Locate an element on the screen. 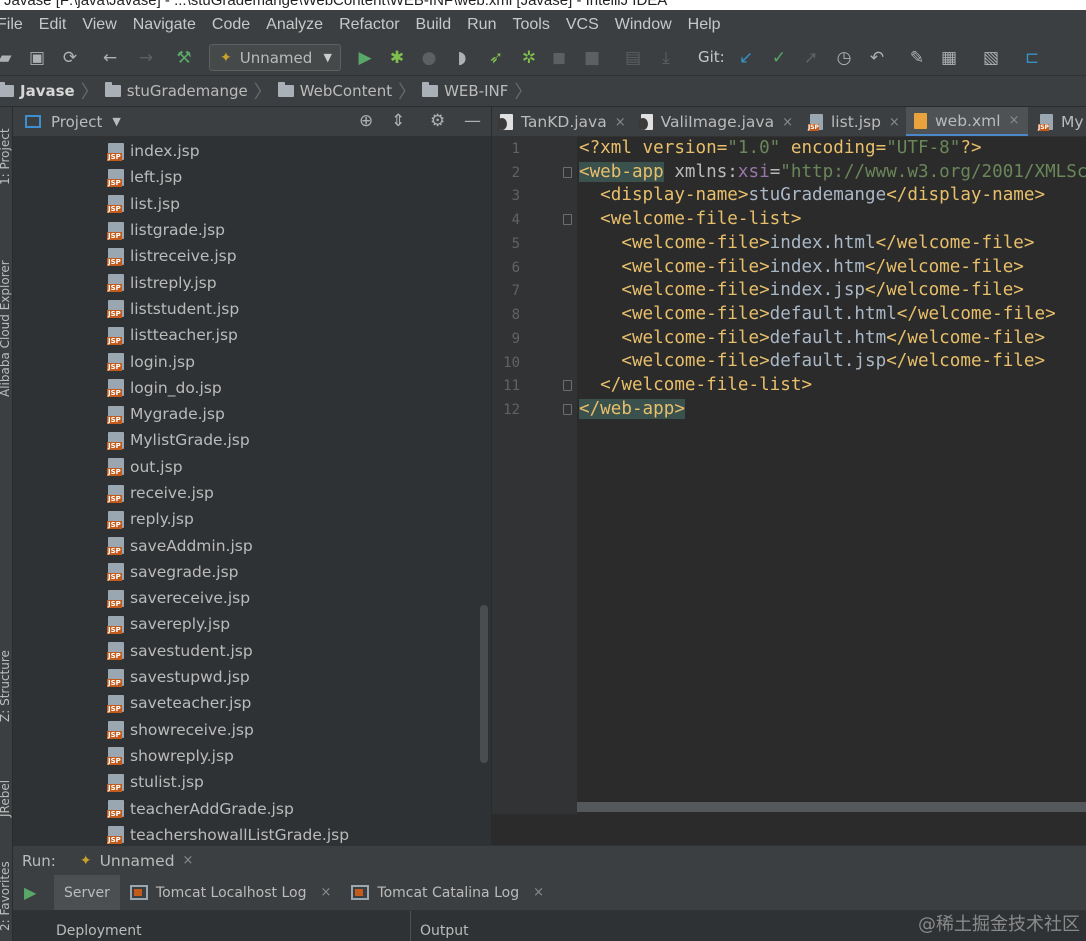  tab-list-jsp: list.jsp × is located at coordinates (853, 121).